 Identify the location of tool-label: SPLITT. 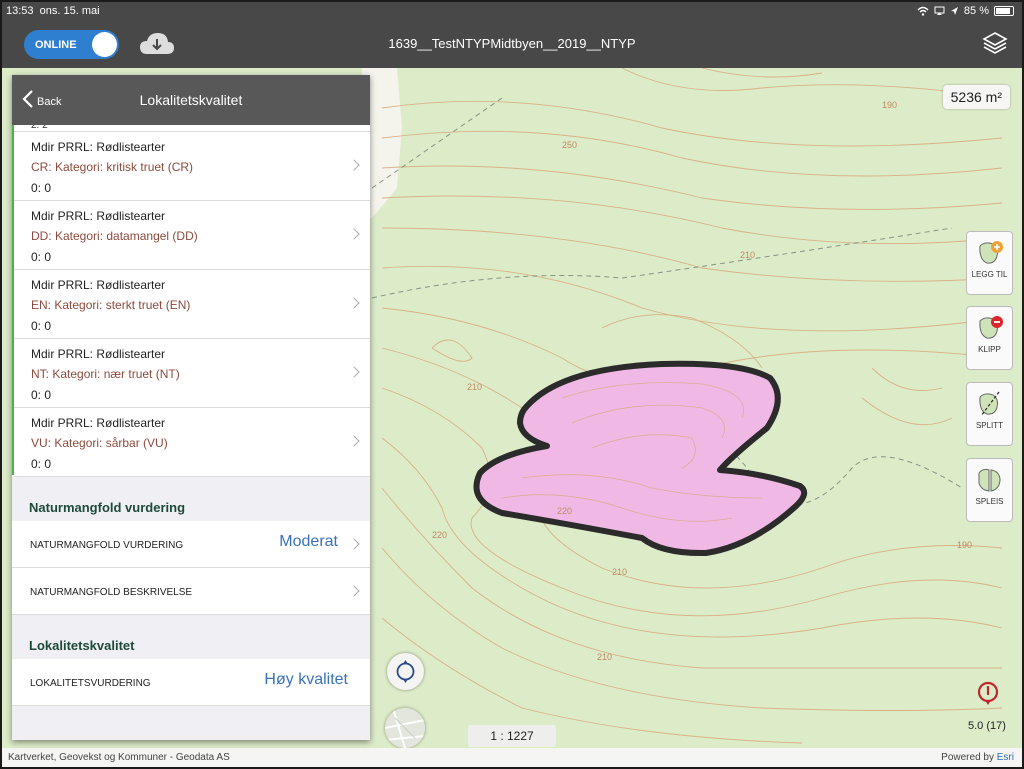
(989, 425).